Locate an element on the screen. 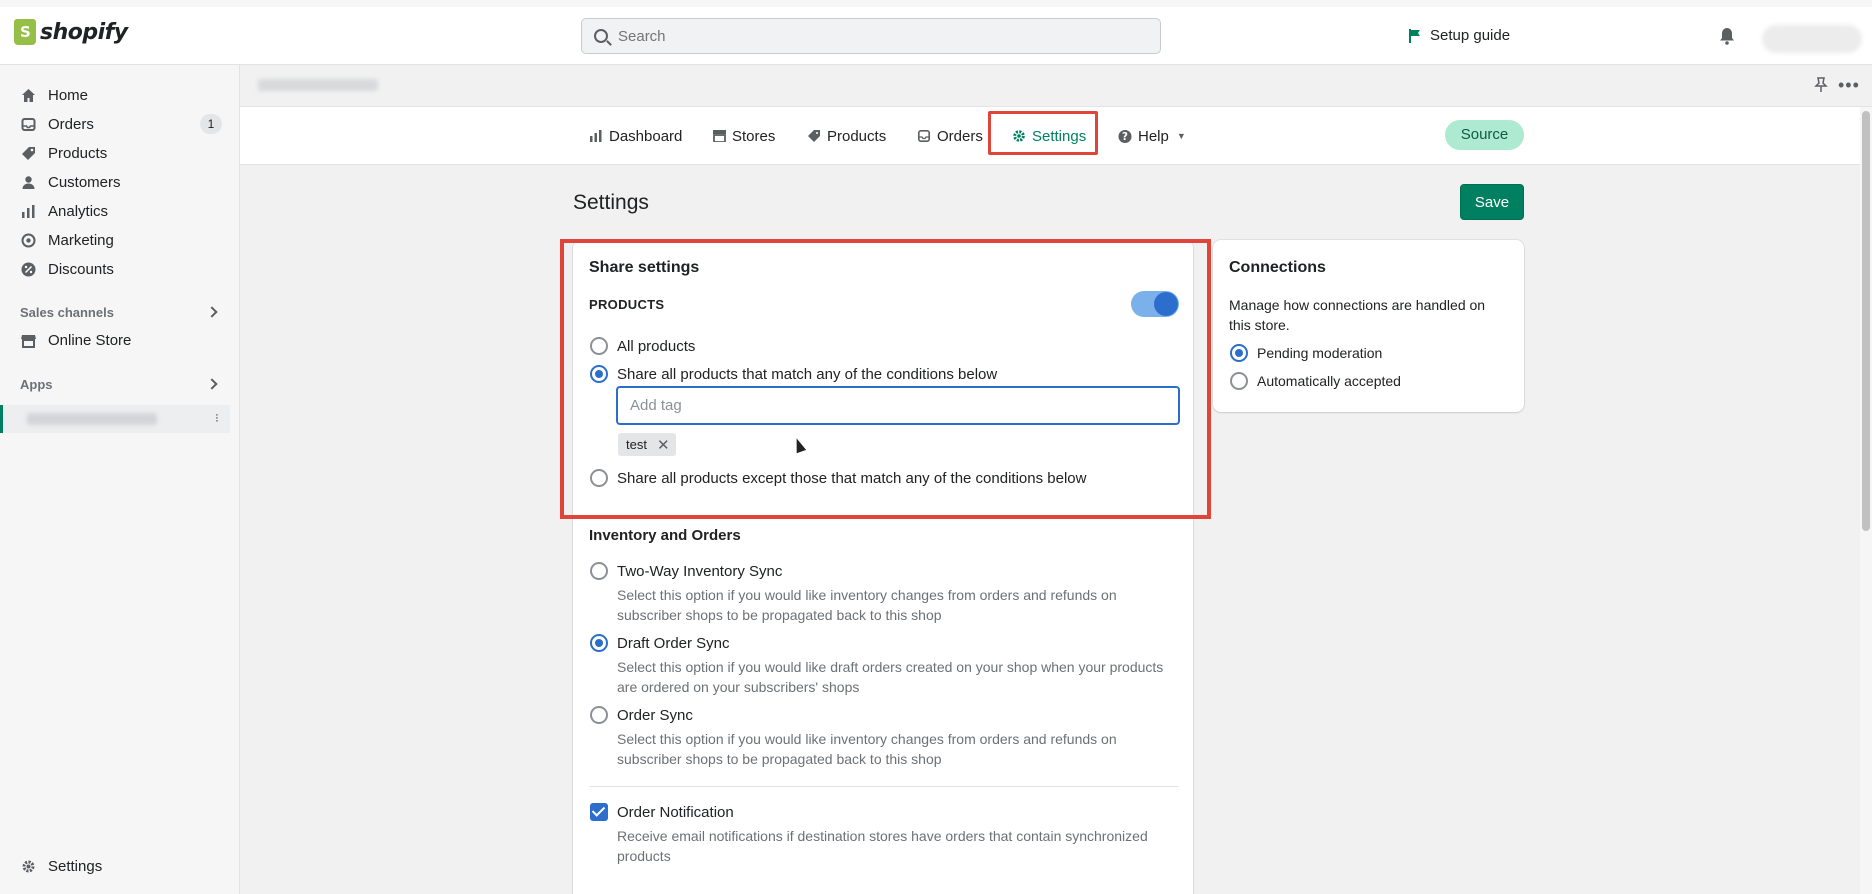 This screenshot has width=1872, height=894. sidebar-item-discounts: Discounts is located at coordinates (67, 269).